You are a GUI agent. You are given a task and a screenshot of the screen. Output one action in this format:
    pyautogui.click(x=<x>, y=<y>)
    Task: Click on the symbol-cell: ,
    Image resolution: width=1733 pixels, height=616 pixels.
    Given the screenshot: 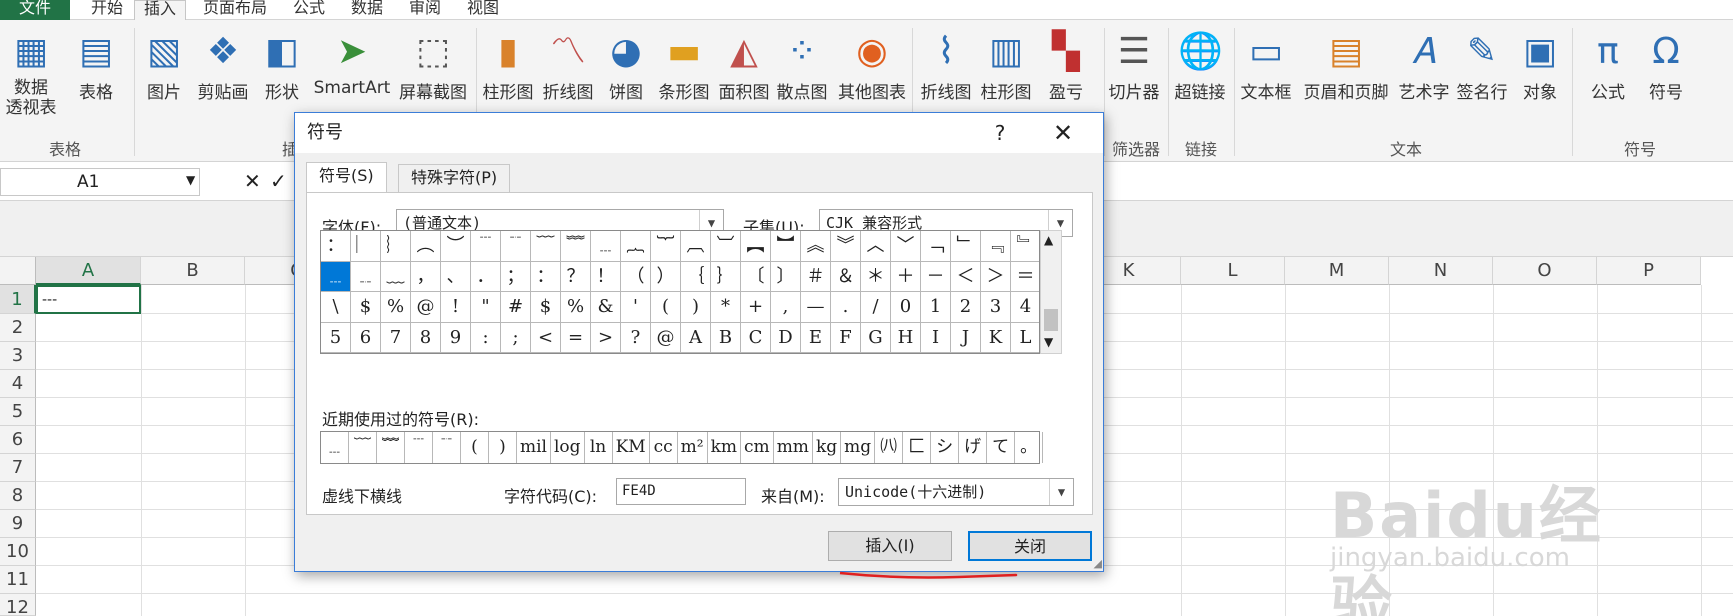 What is the action you would take?
    pyautogui.click(x=786, y=307)
    